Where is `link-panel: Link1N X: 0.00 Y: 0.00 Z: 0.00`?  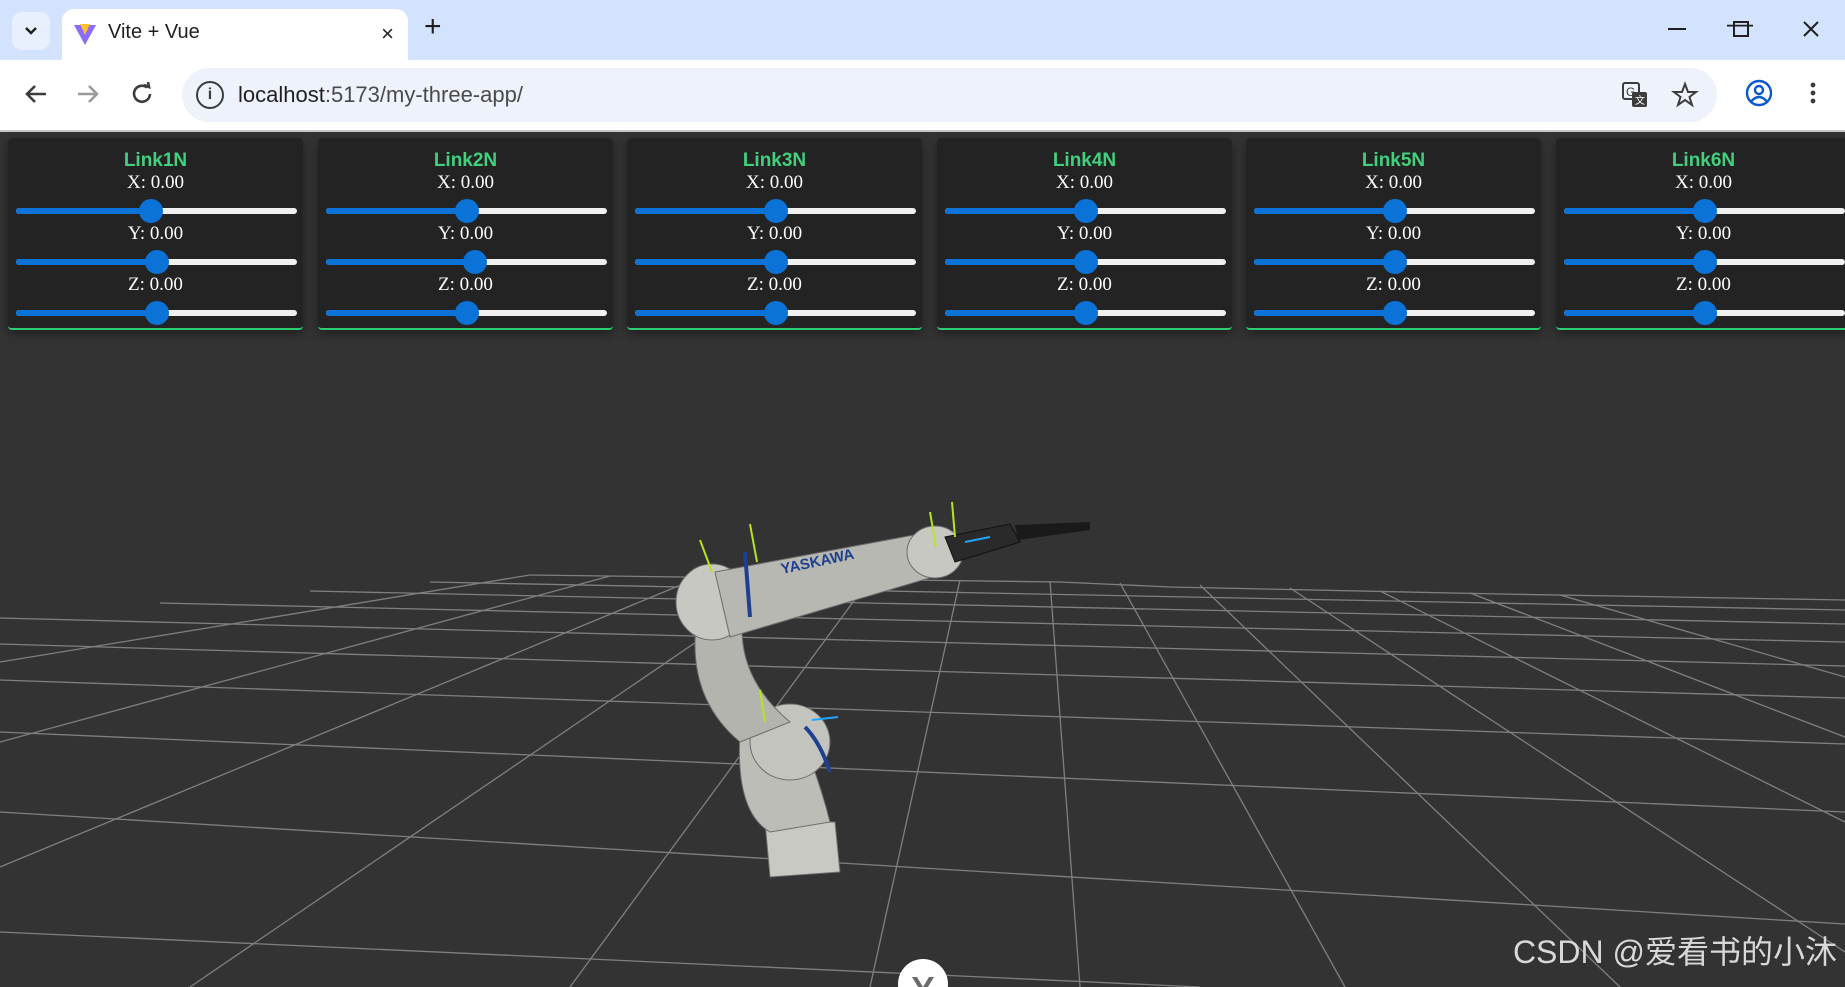 link-panel: Link1N X: 0.00 Y: 0.00 Z: 0.00 is located at coordinates (155, 234).